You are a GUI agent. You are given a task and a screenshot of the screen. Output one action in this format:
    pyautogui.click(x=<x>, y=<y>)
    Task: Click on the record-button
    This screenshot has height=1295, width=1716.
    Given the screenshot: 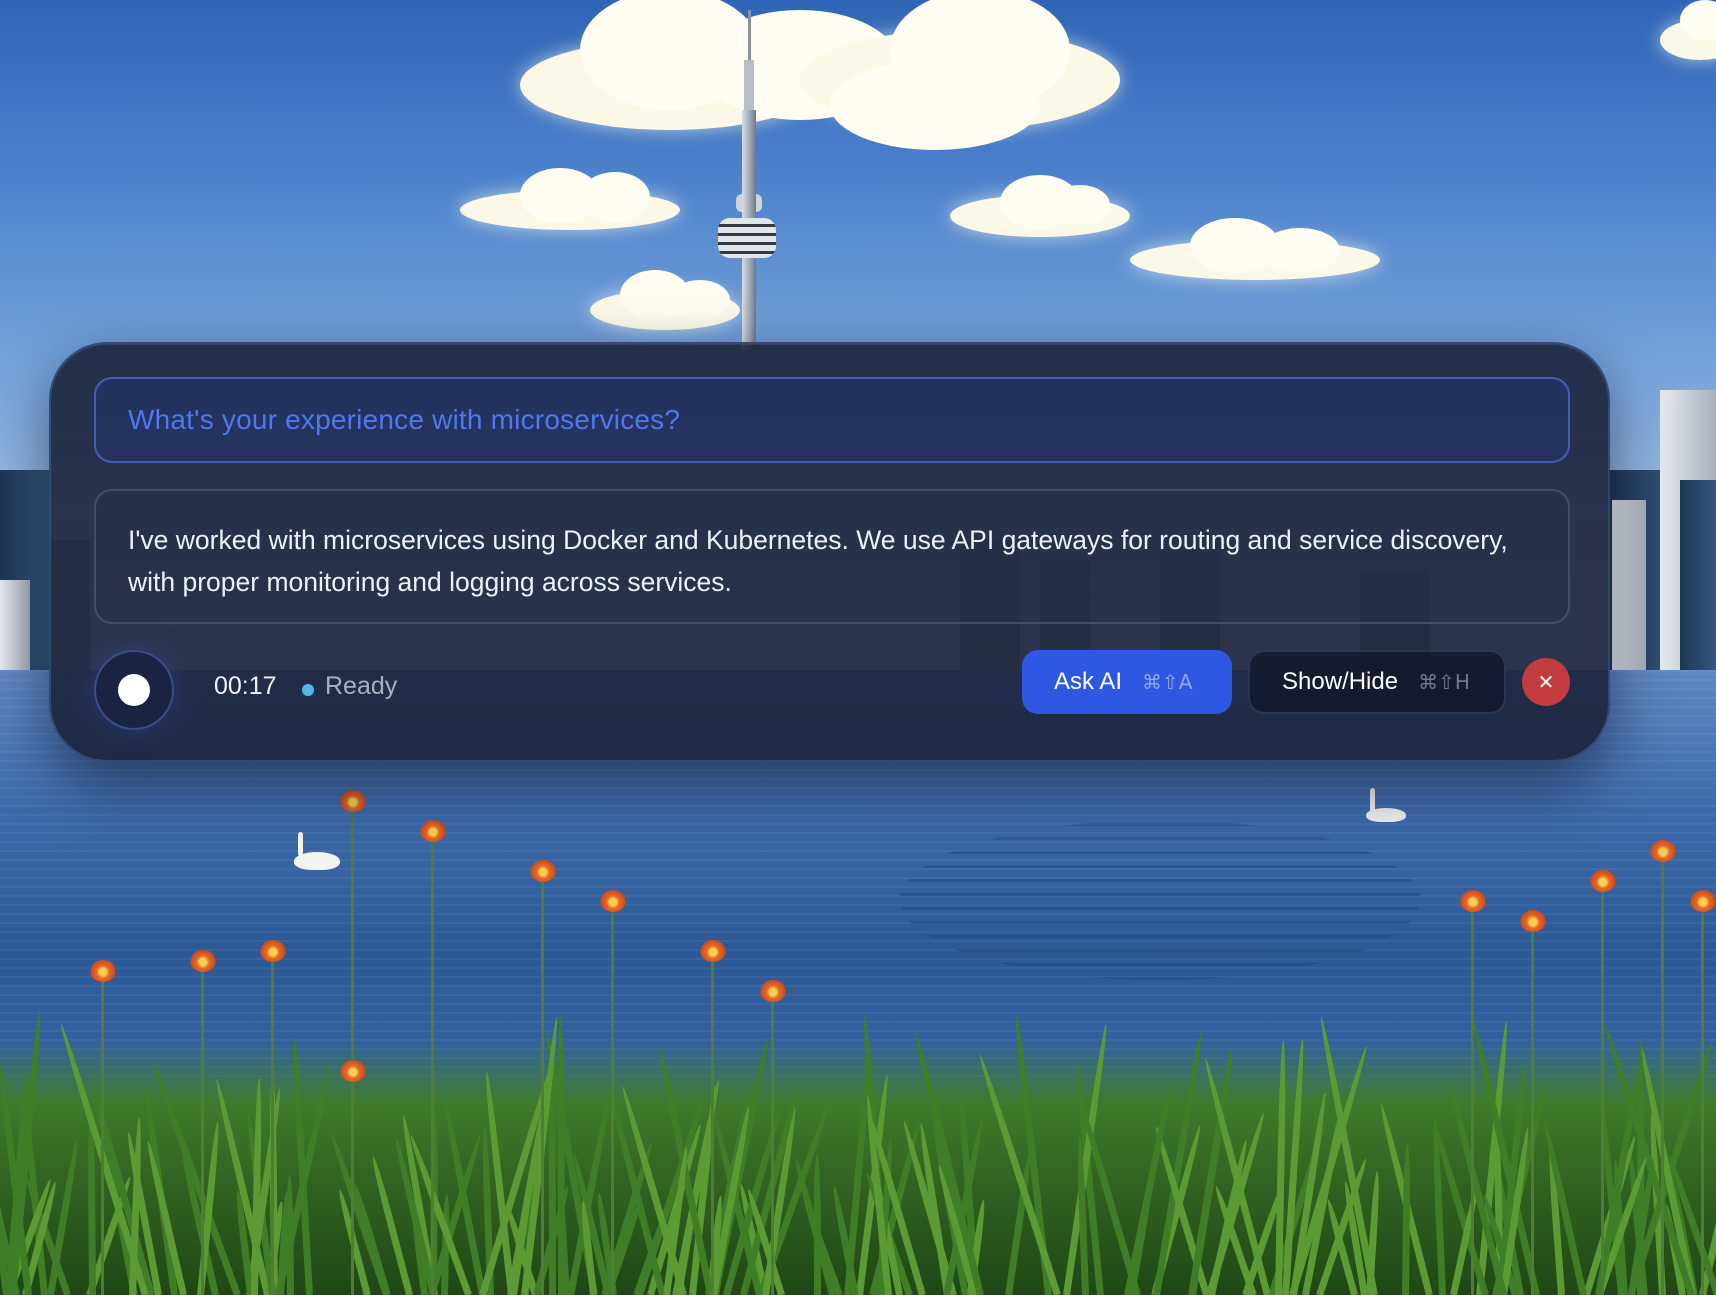 What is the action you would take?
    pyautogui.click(x=134, y=690)
    